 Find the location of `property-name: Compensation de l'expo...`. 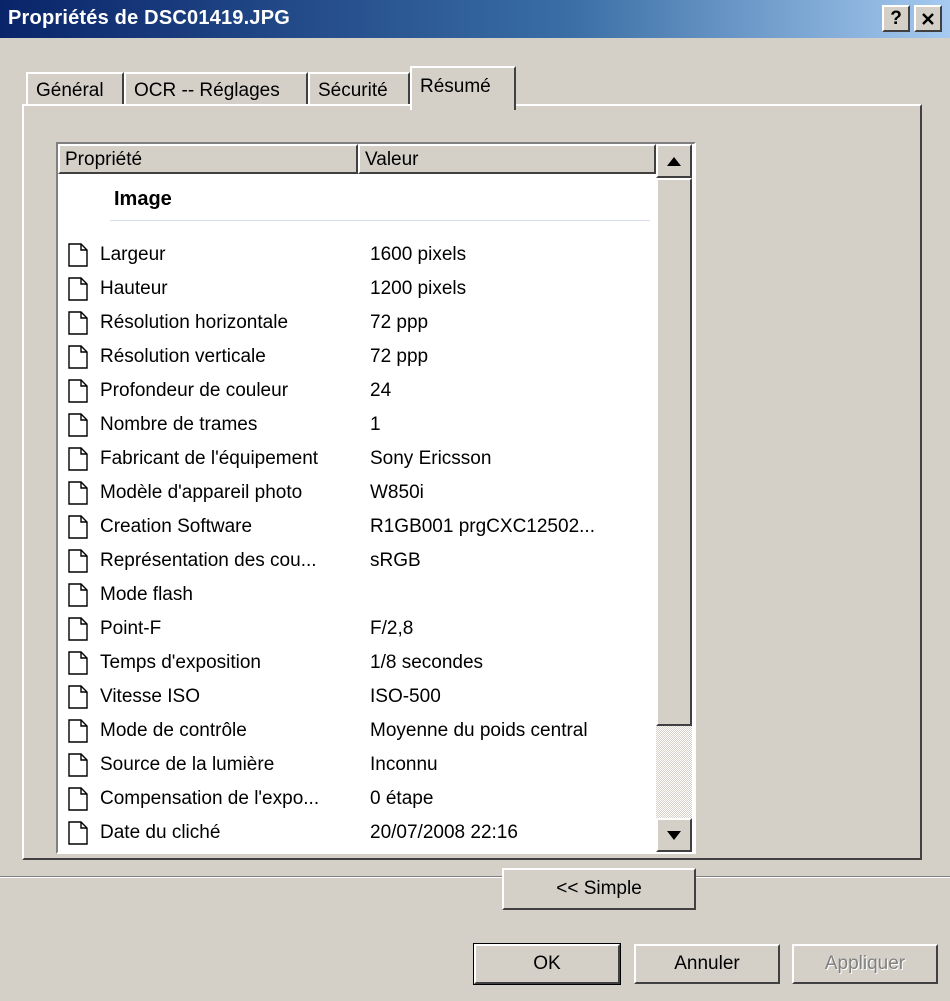

property-name: Compensation de l'expo... is located at coordinates (210, 798).